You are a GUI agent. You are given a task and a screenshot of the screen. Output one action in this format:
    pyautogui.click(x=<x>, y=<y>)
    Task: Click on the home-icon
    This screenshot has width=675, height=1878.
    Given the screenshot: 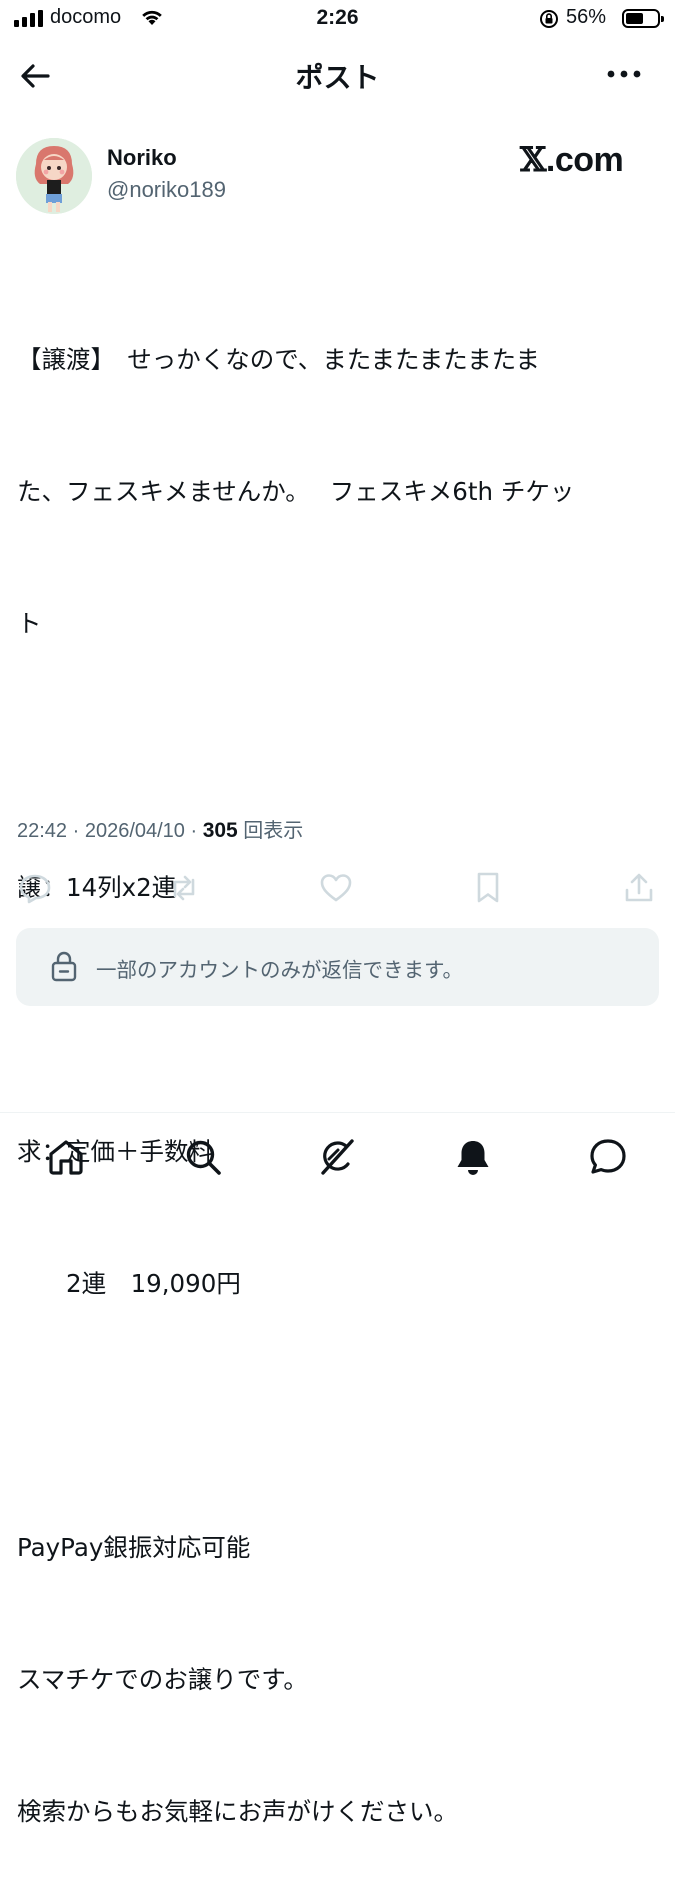 What is the action you would take?
    pyautogui.click(x=66, y=1157)
    